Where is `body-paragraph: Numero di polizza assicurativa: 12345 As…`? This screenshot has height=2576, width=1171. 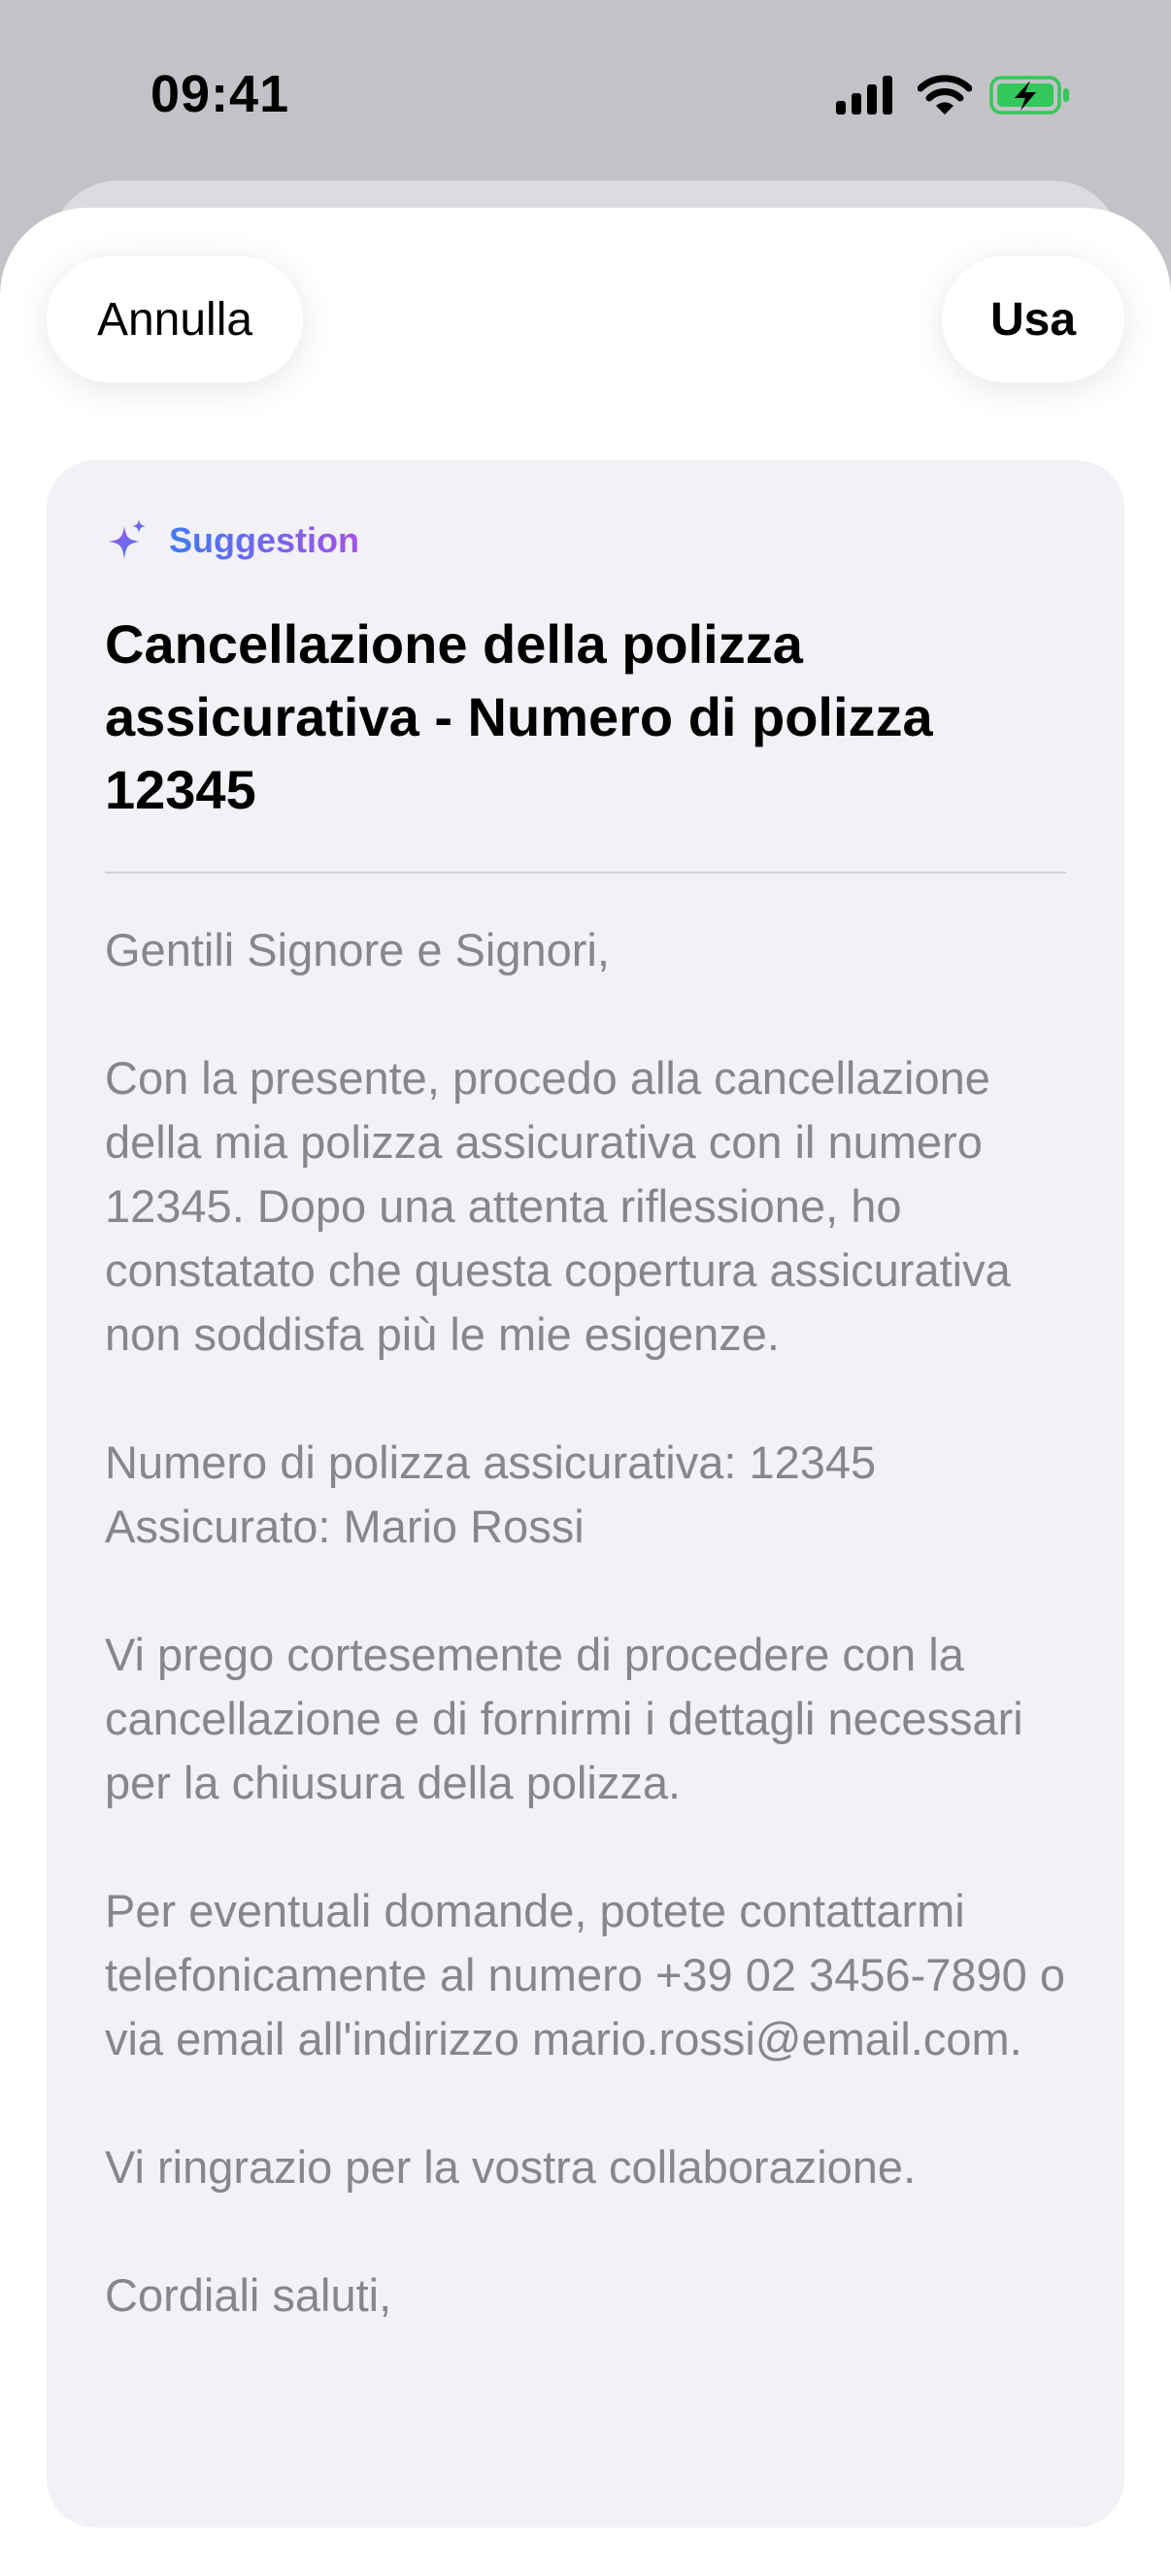 body-paragraph: Numero di polizza assicurativa: 12345 As… is located at coordinates (491, 1494).